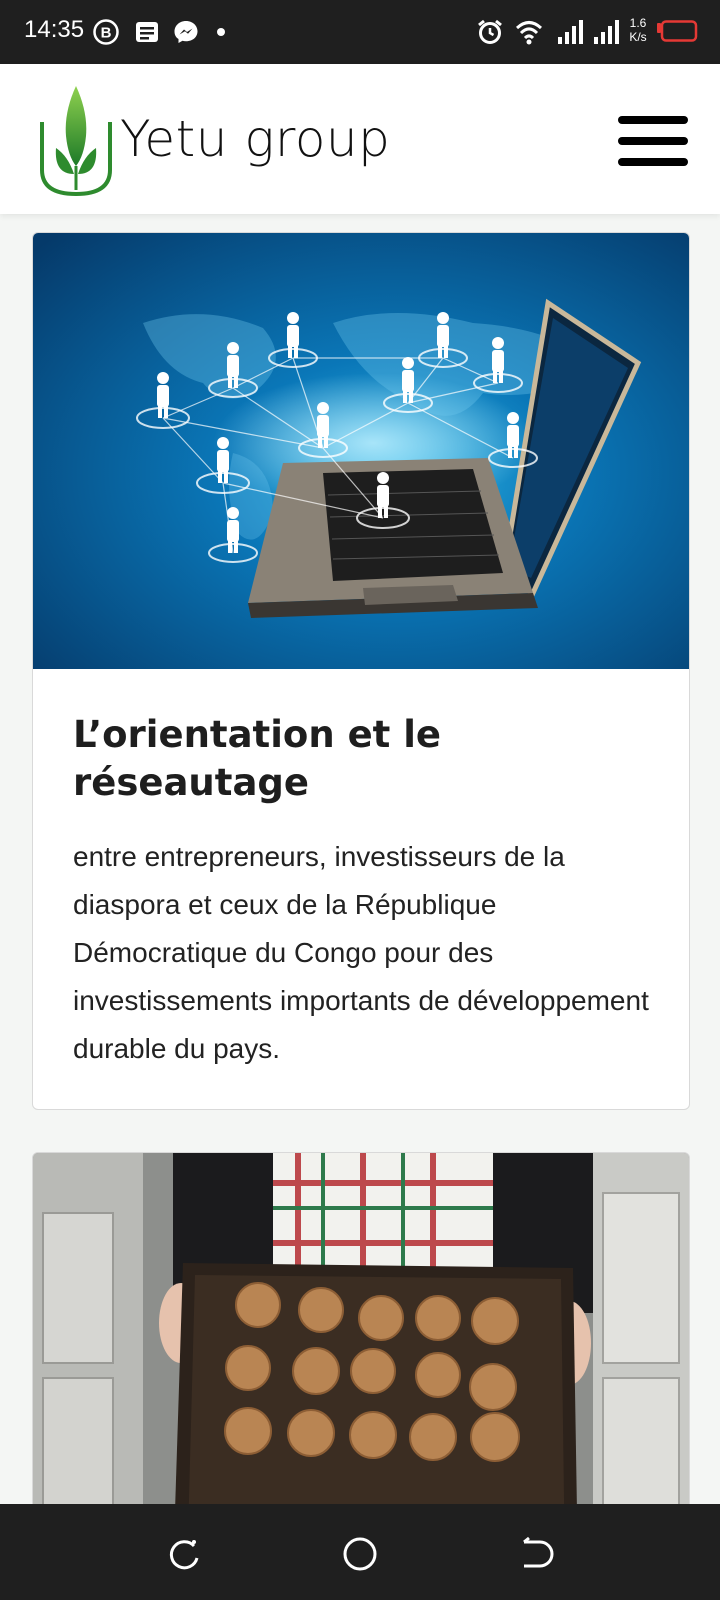 This screenshot has height=1600, width=720. Describe the element at coordinates (221, 32) in the screenshot. I see `dot-icon` at that location.